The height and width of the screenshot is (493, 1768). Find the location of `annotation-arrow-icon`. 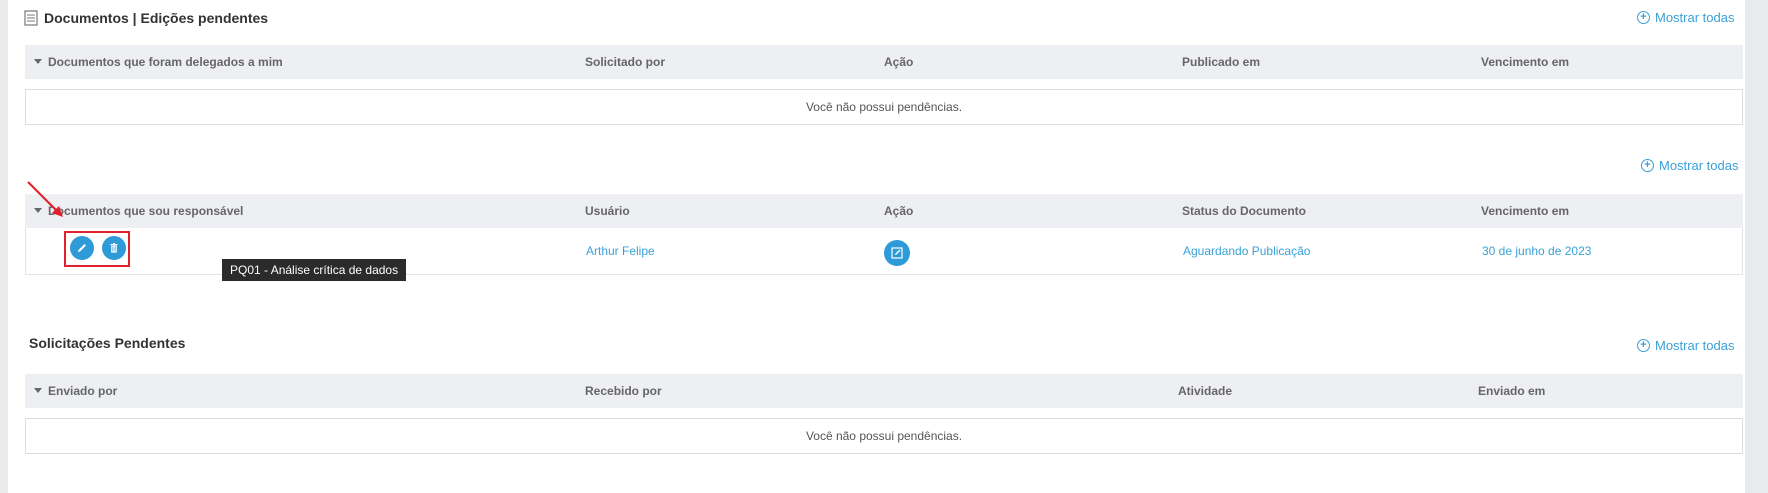

annotation-arrow-icon is located at coordinates (45, 199).